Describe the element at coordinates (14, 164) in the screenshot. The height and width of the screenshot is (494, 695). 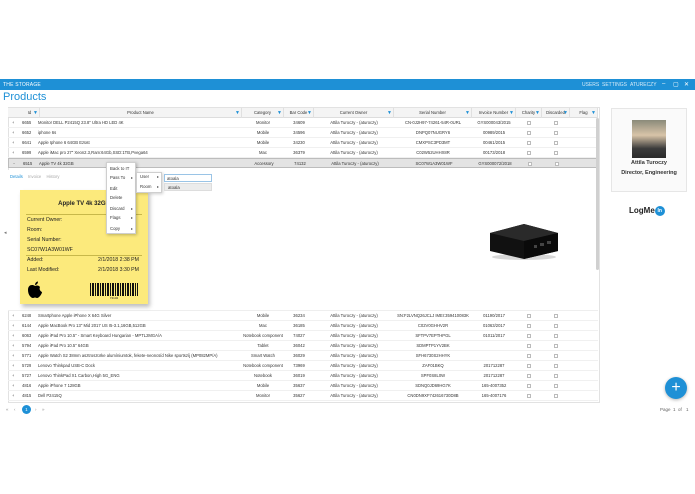
I see `collapse-icon: −` at that location.